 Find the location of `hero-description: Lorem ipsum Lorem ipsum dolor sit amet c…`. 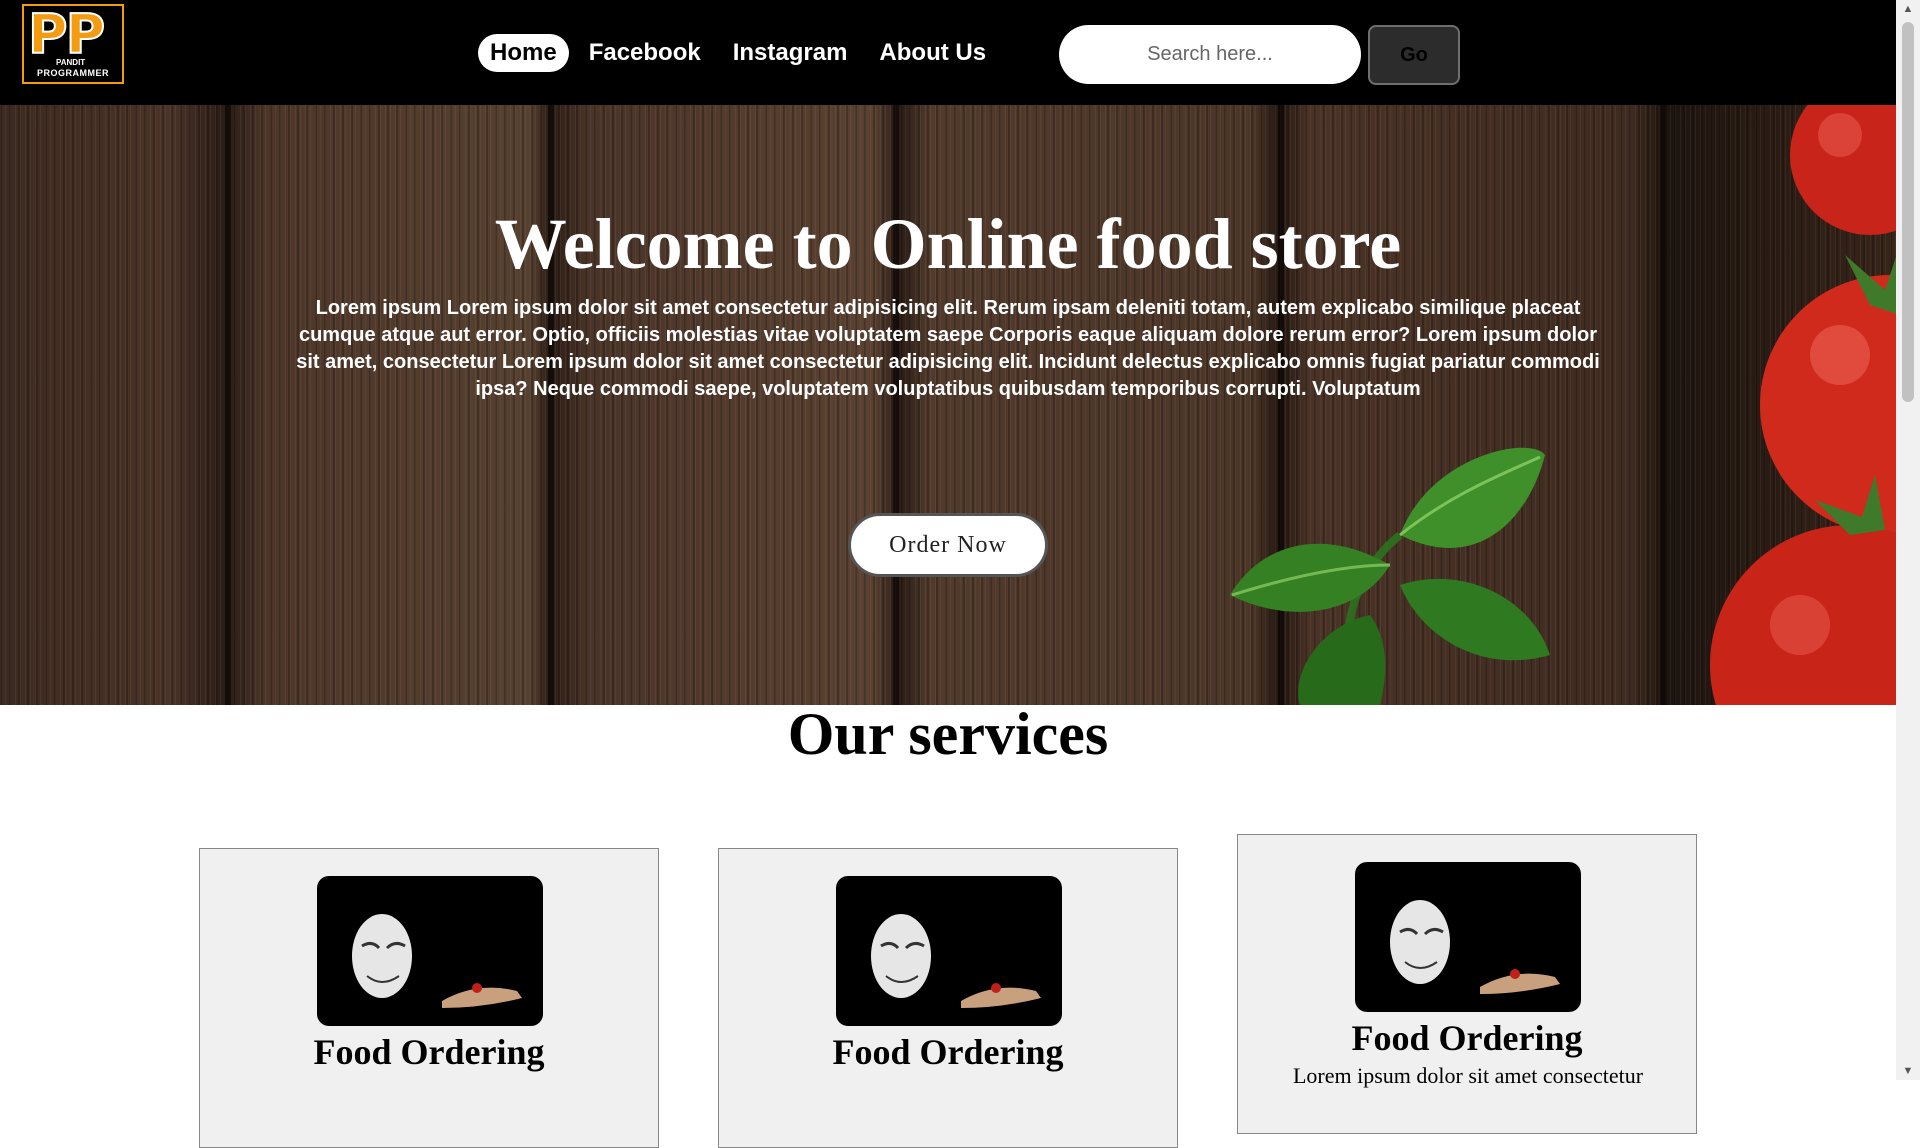

hero-description: Lorem ipsum Lorem ipsum dolor sit amet c… is located at coordinates (948, 348).